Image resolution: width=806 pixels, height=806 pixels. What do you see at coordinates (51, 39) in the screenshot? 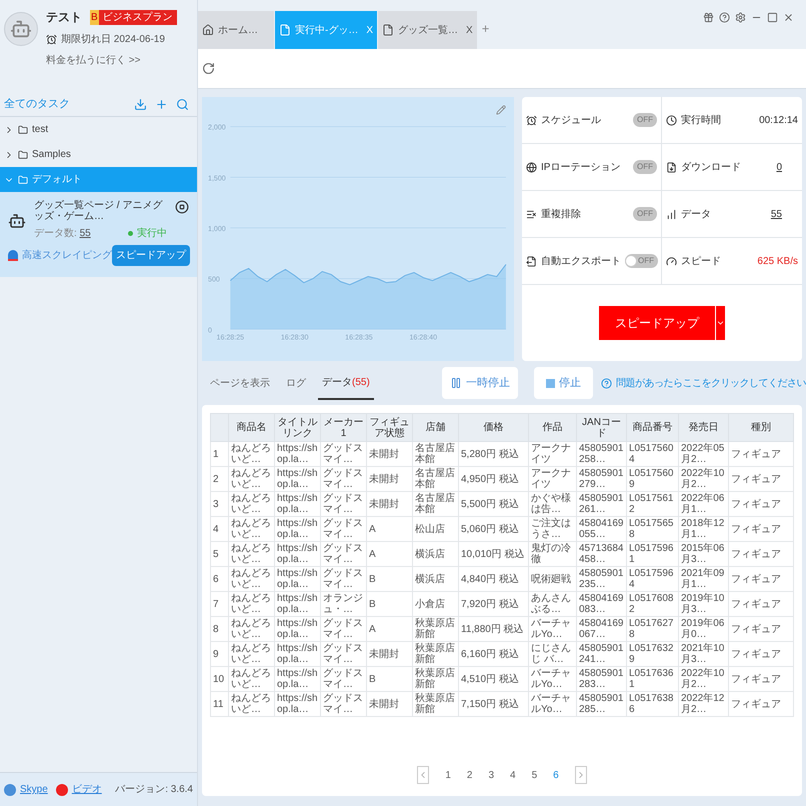
I see `alarm-clock-icon` at bounding box center [51, 39].